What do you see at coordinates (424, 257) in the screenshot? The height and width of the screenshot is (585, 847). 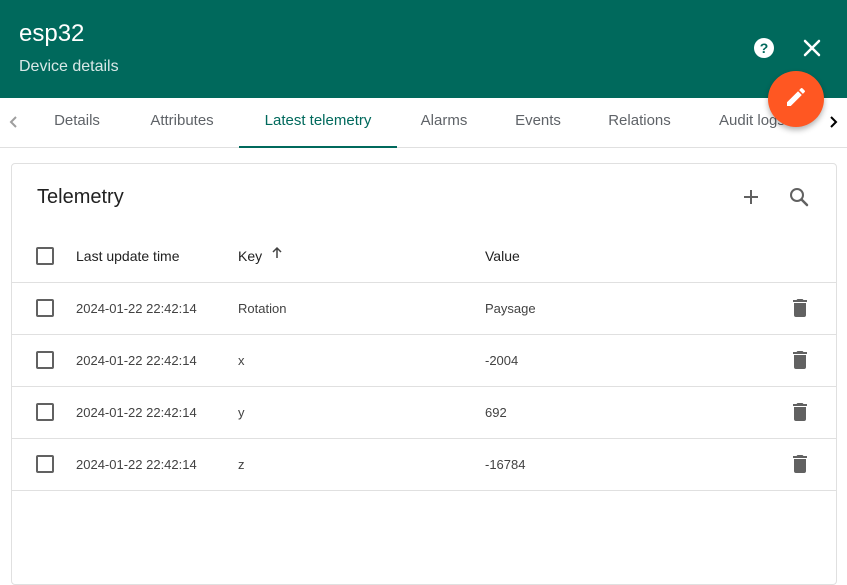 I see `table-header-row: Last update time Key Value` at bounding box center [424, 257].